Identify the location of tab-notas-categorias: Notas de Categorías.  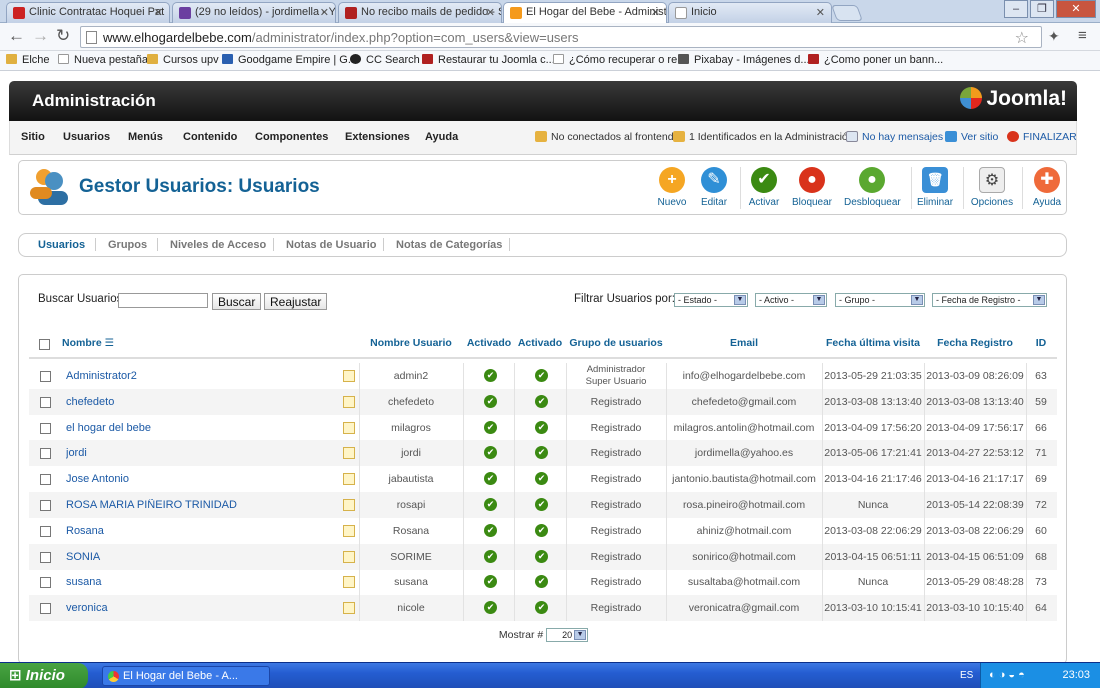
(449, 245).